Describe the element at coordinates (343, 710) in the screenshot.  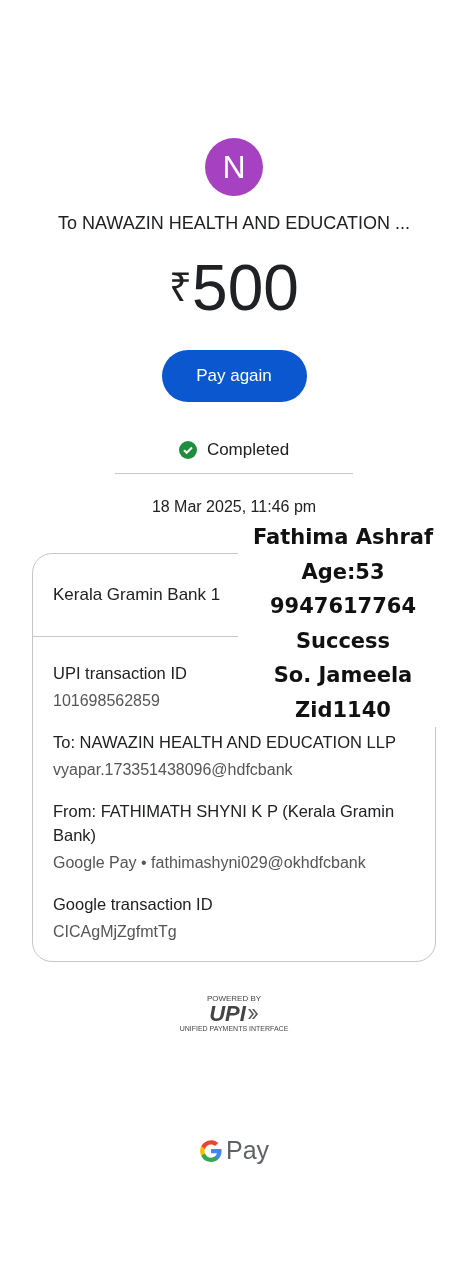
I see `note-line: Zid1140` at that location.